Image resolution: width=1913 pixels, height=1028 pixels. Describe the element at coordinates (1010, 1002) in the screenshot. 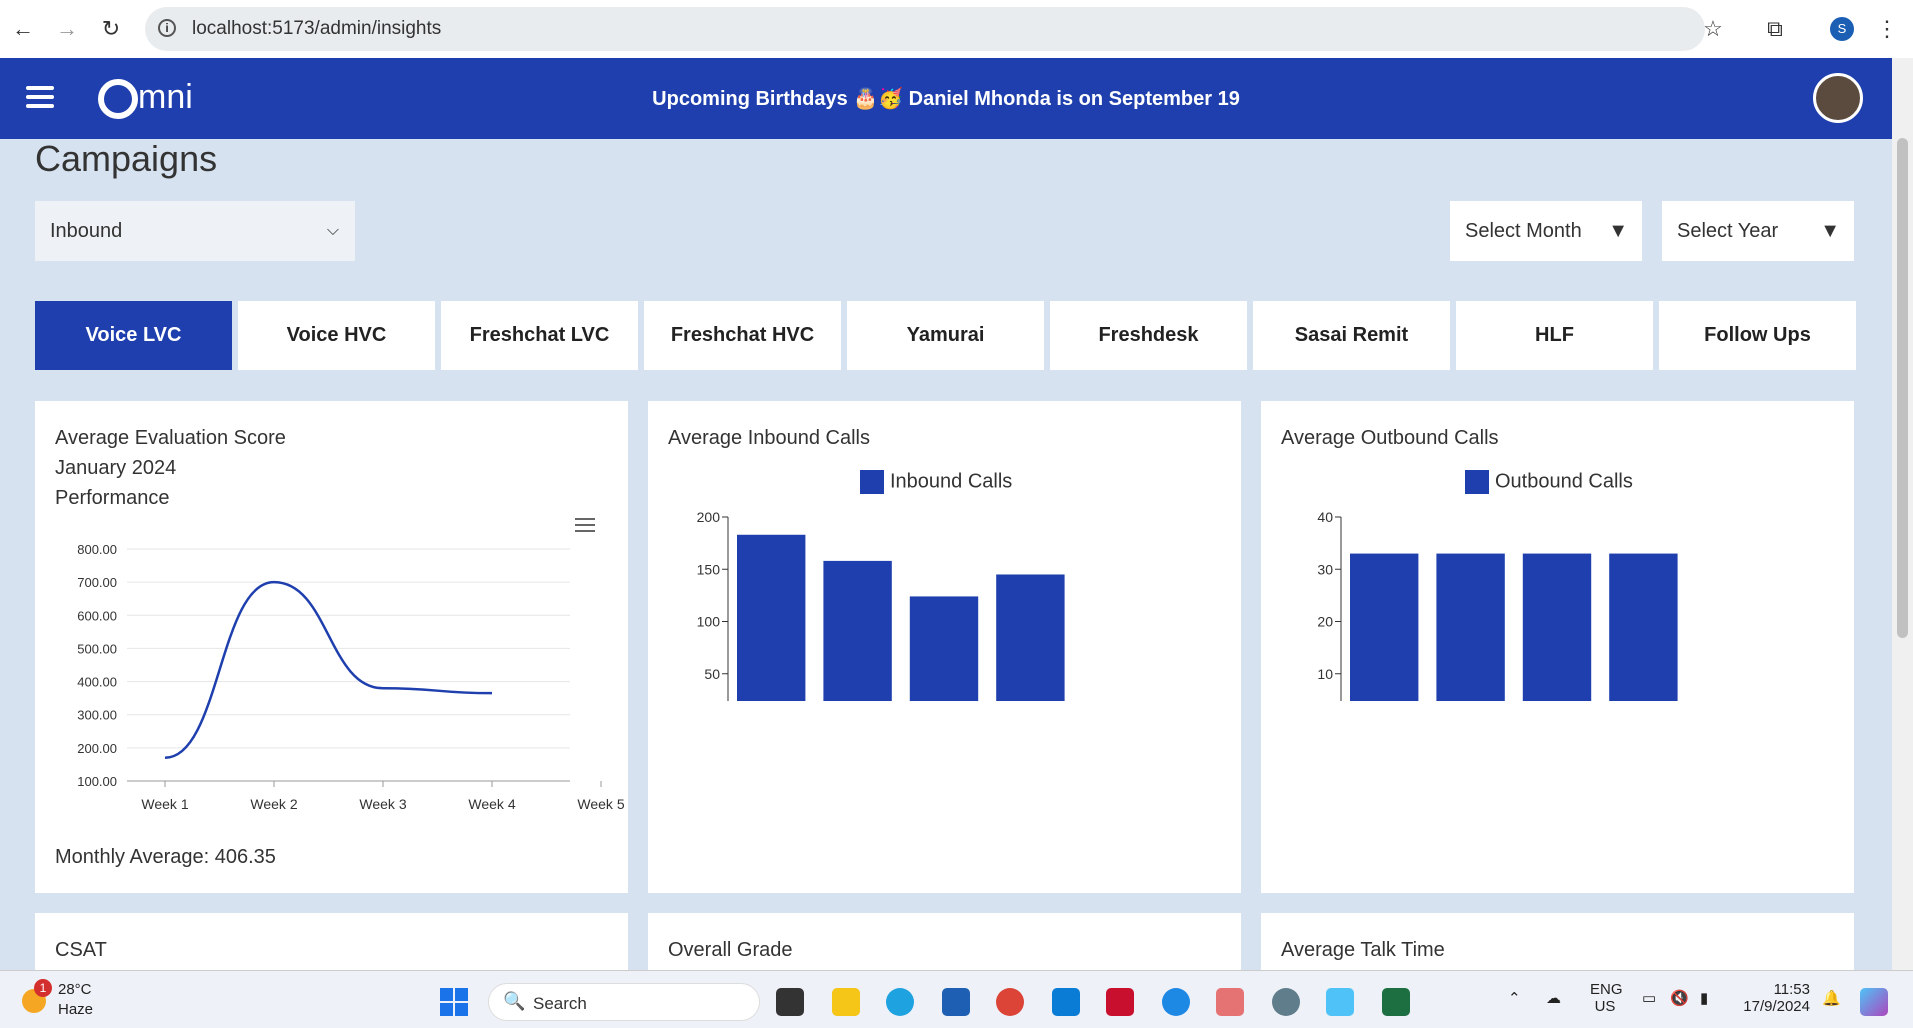

I see `chrome-icon` at that location.